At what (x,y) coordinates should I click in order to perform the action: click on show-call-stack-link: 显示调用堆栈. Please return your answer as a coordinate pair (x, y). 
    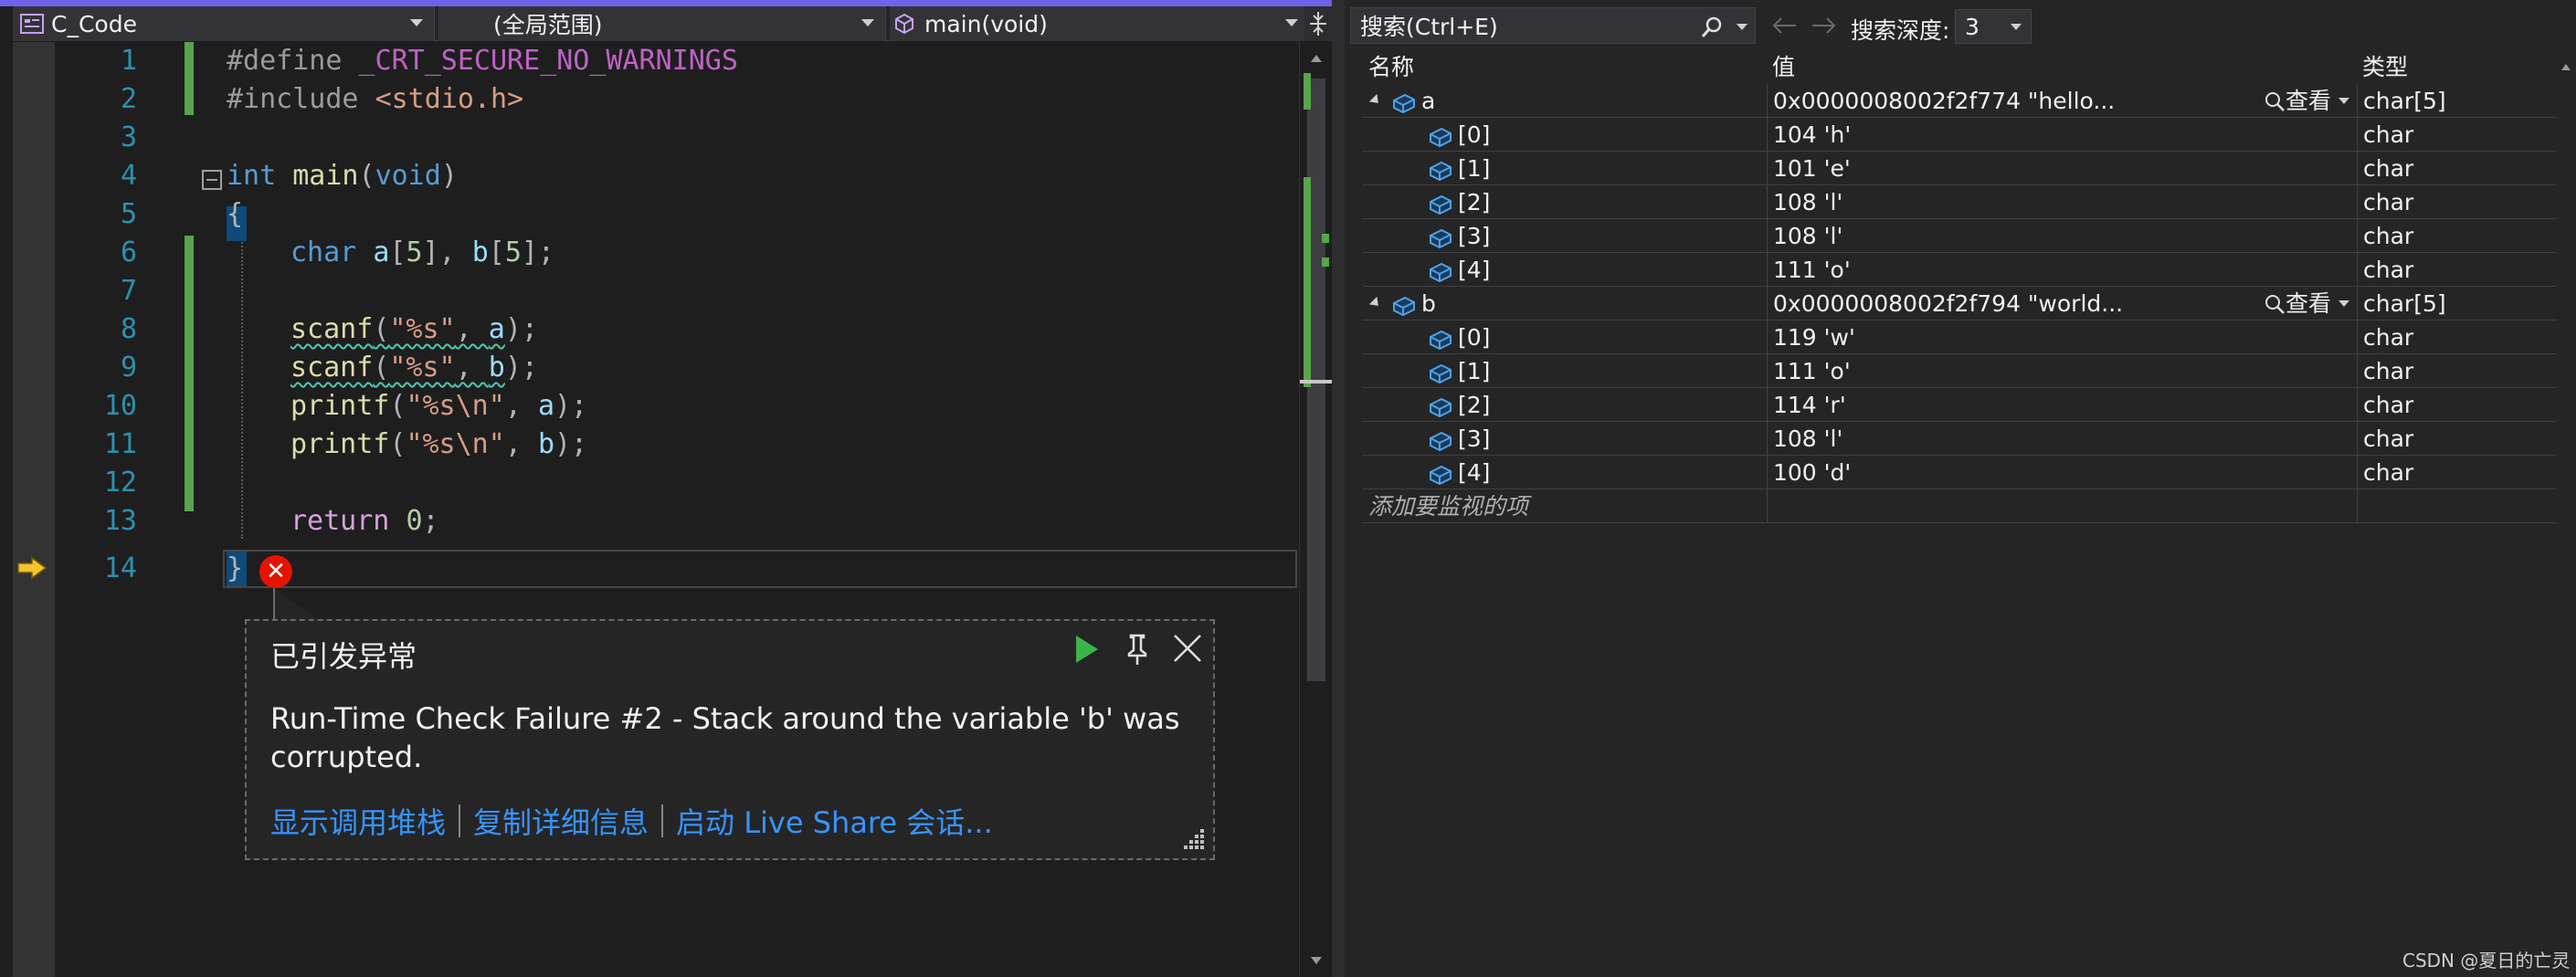
    Looking at the image, I should click on (358, 821).